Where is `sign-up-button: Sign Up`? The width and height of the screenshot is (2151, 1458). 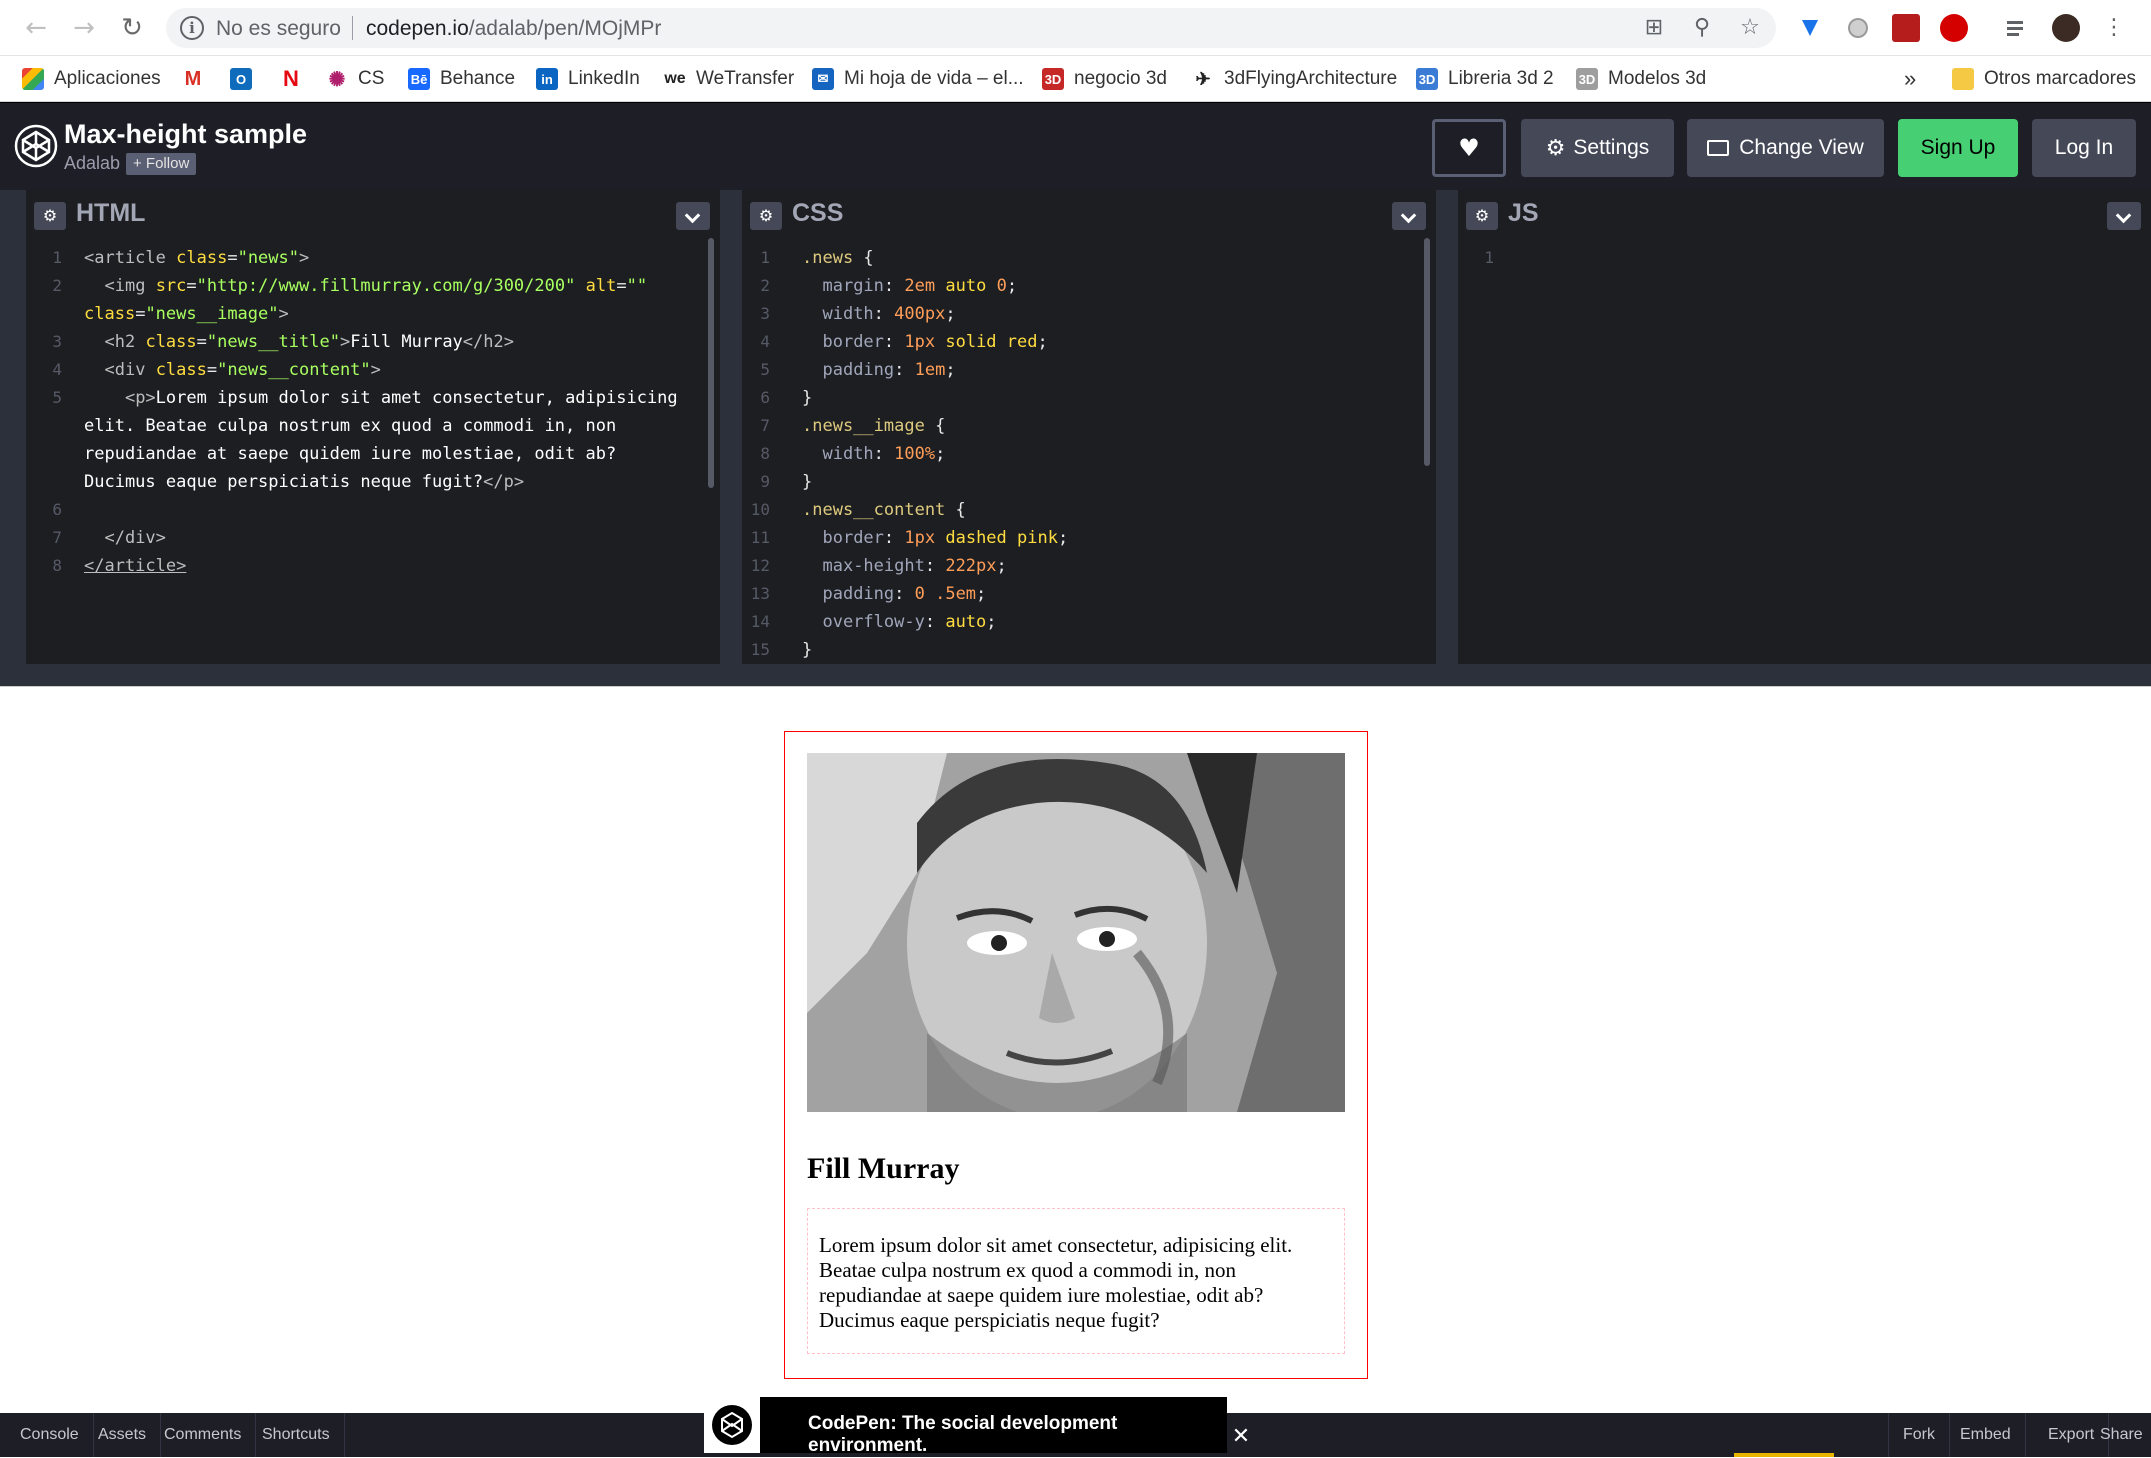
sign-up-button: Sign Up is located at coordinates (1958, 148).